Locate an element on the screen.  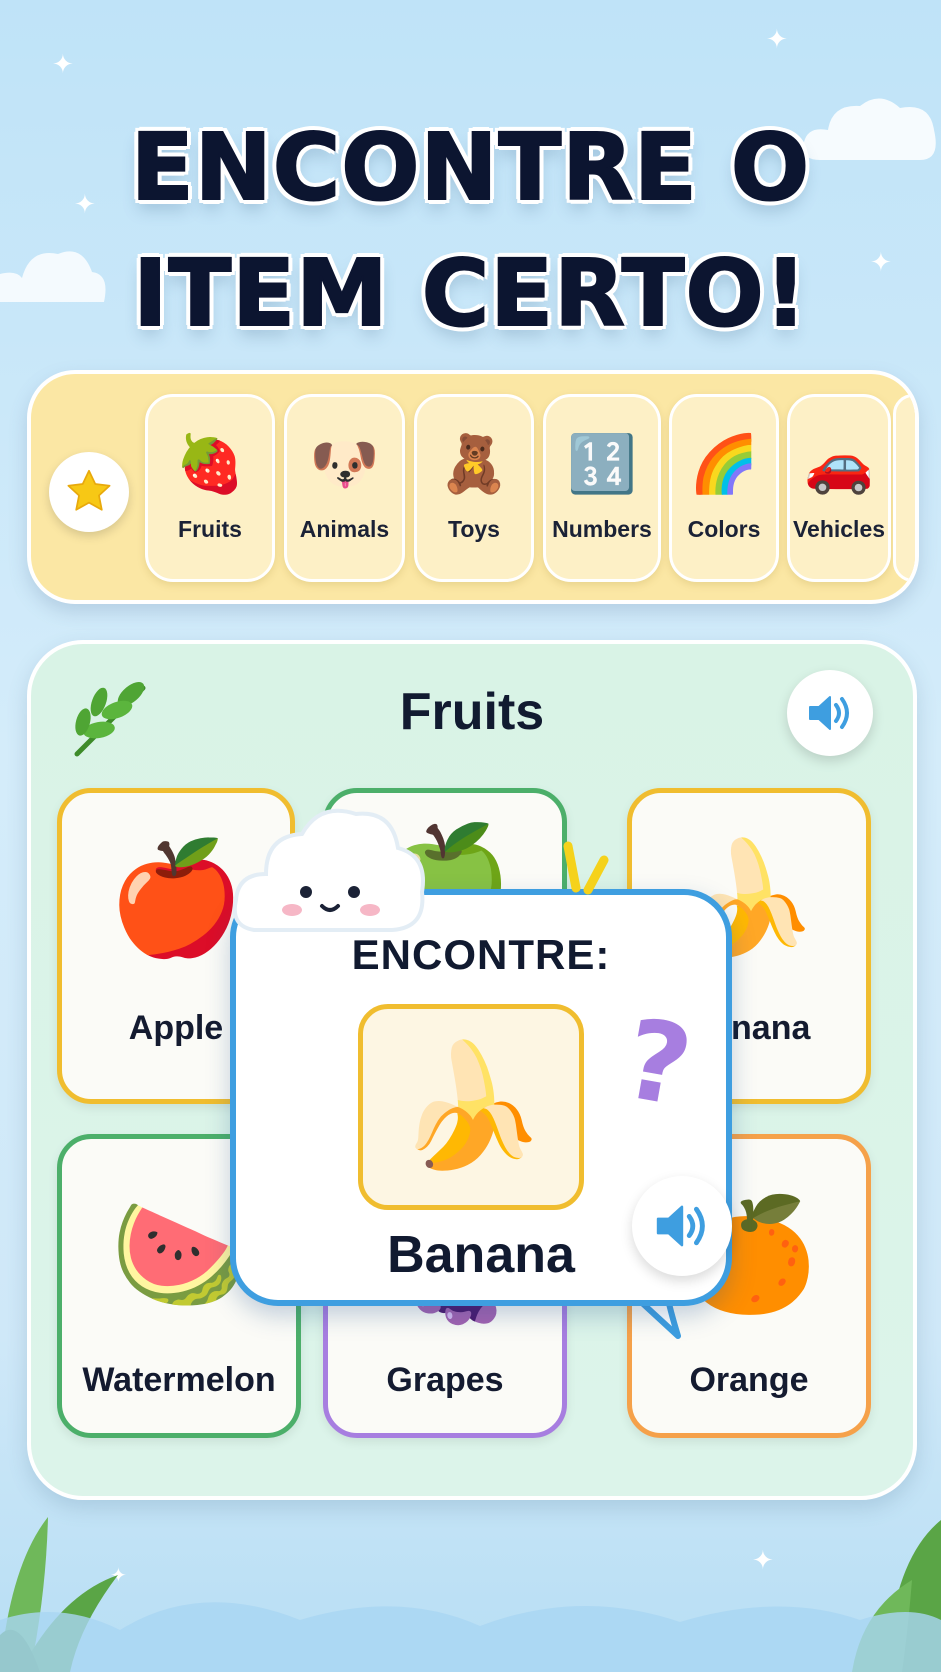
target-item-box: 🍌 is located at coordinates (471, 1107).